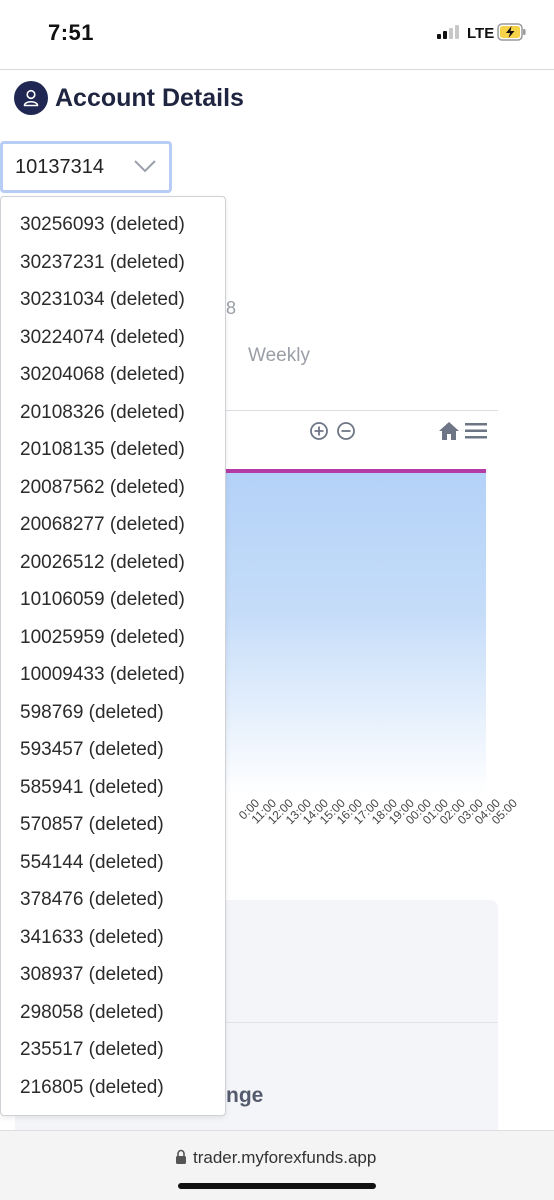 Image resolution: width=554 pixels, height=1200 pixels. I want to click on dropdown-option: 10025959 (deleted), so click(113, 638).